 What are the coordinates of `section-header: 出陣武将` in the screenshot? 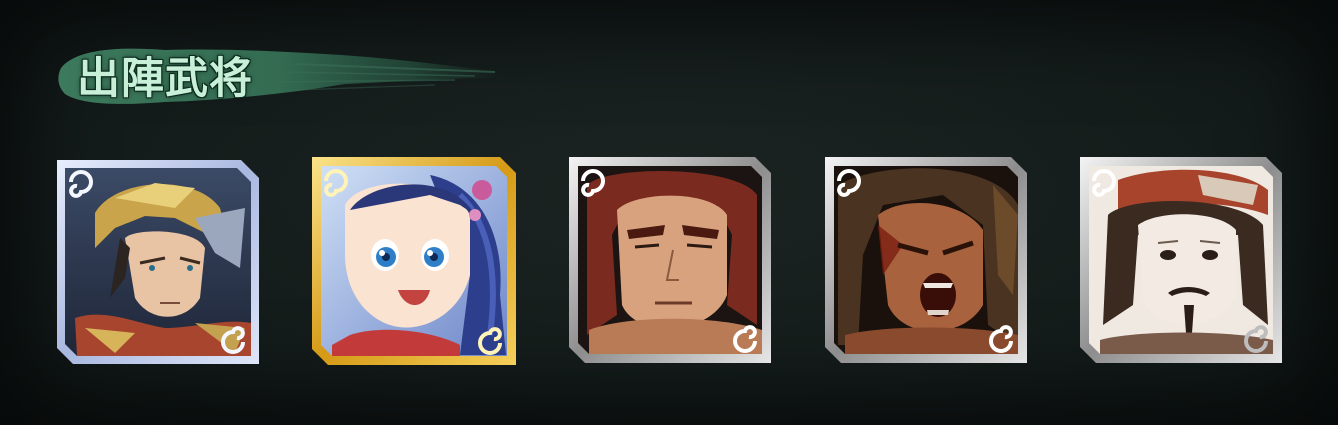 It's located at (280, 75).